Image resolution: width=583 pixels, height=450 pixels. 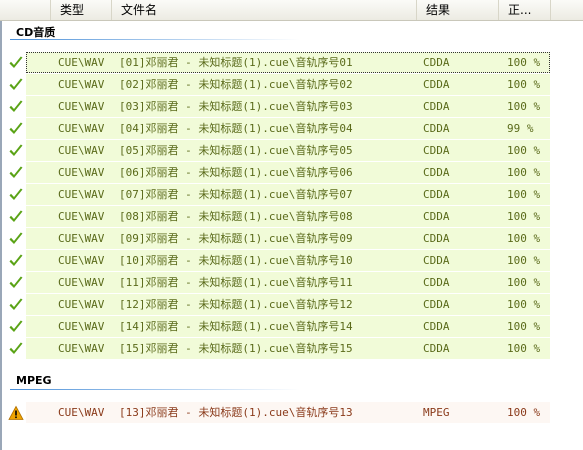 I want to click on group-header-label: MPEG, so click(x=34, y=380).